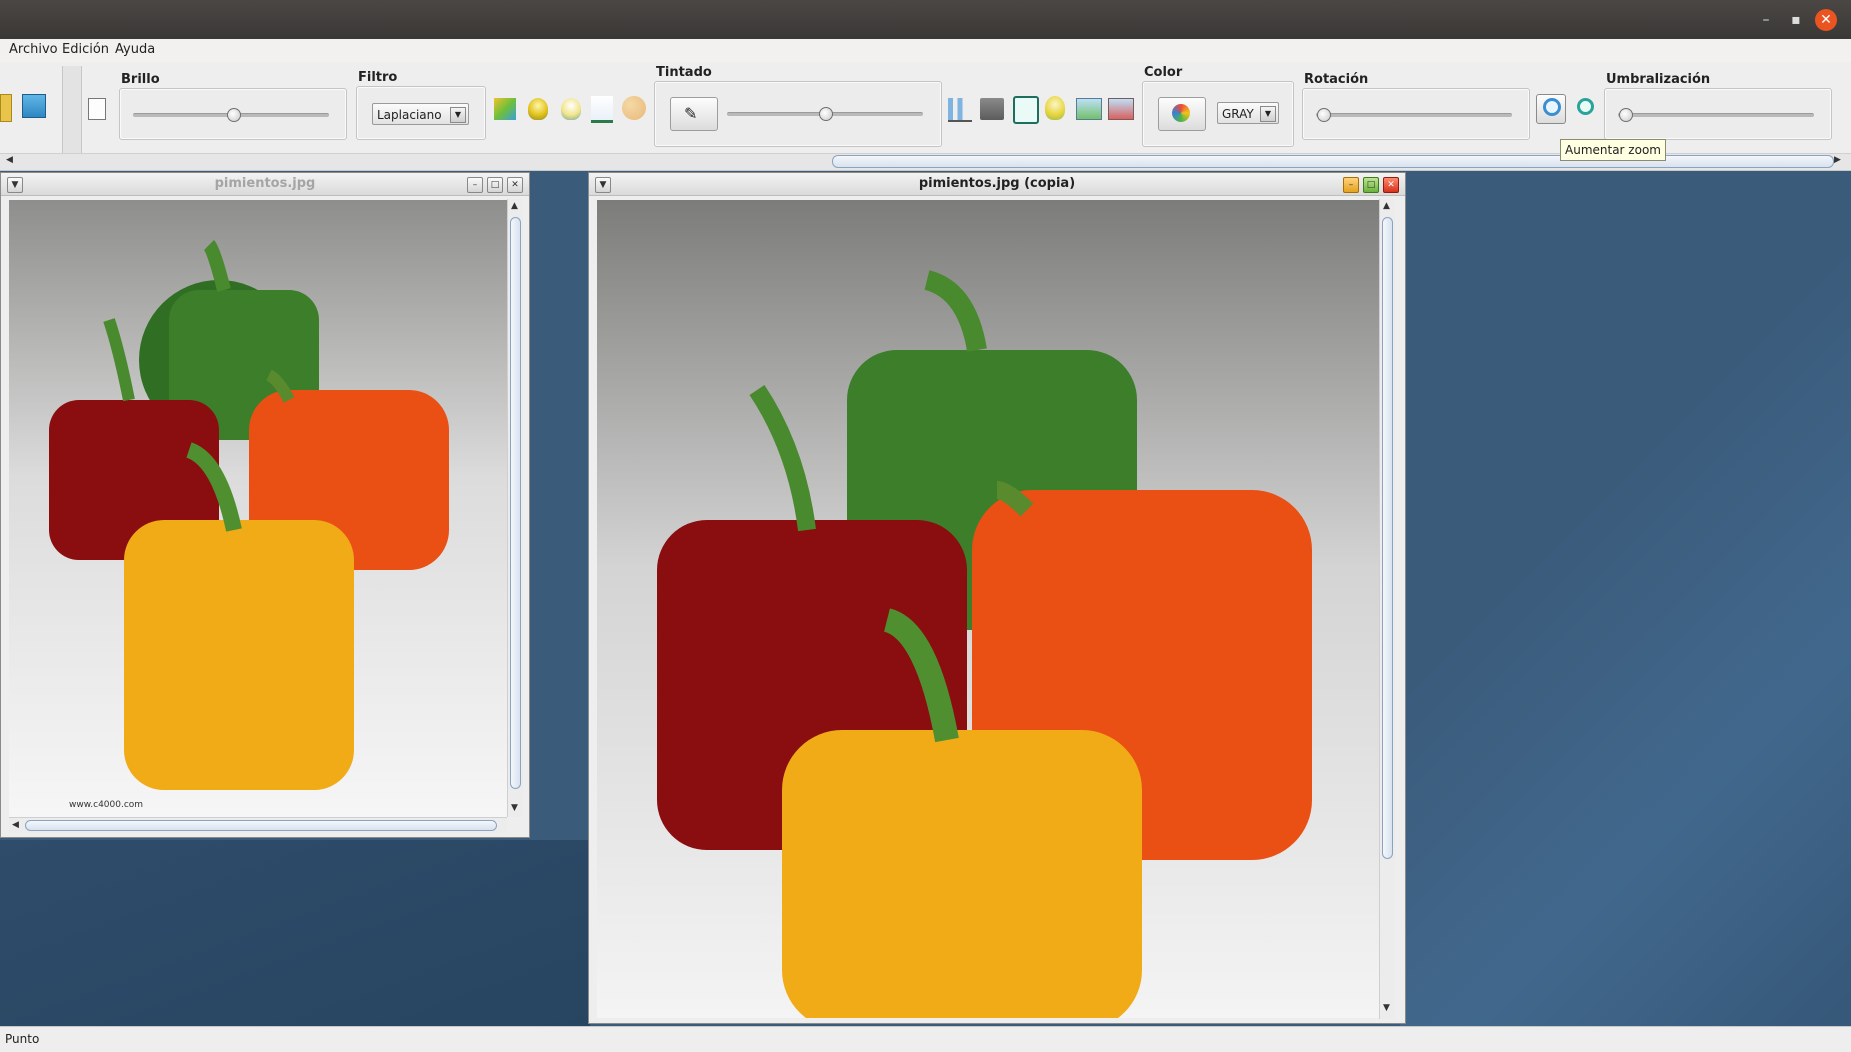  What do you see at coordinates (97, 109) in the screenshot?
I see `duplicate-icon` at bounding box center [97, 109].